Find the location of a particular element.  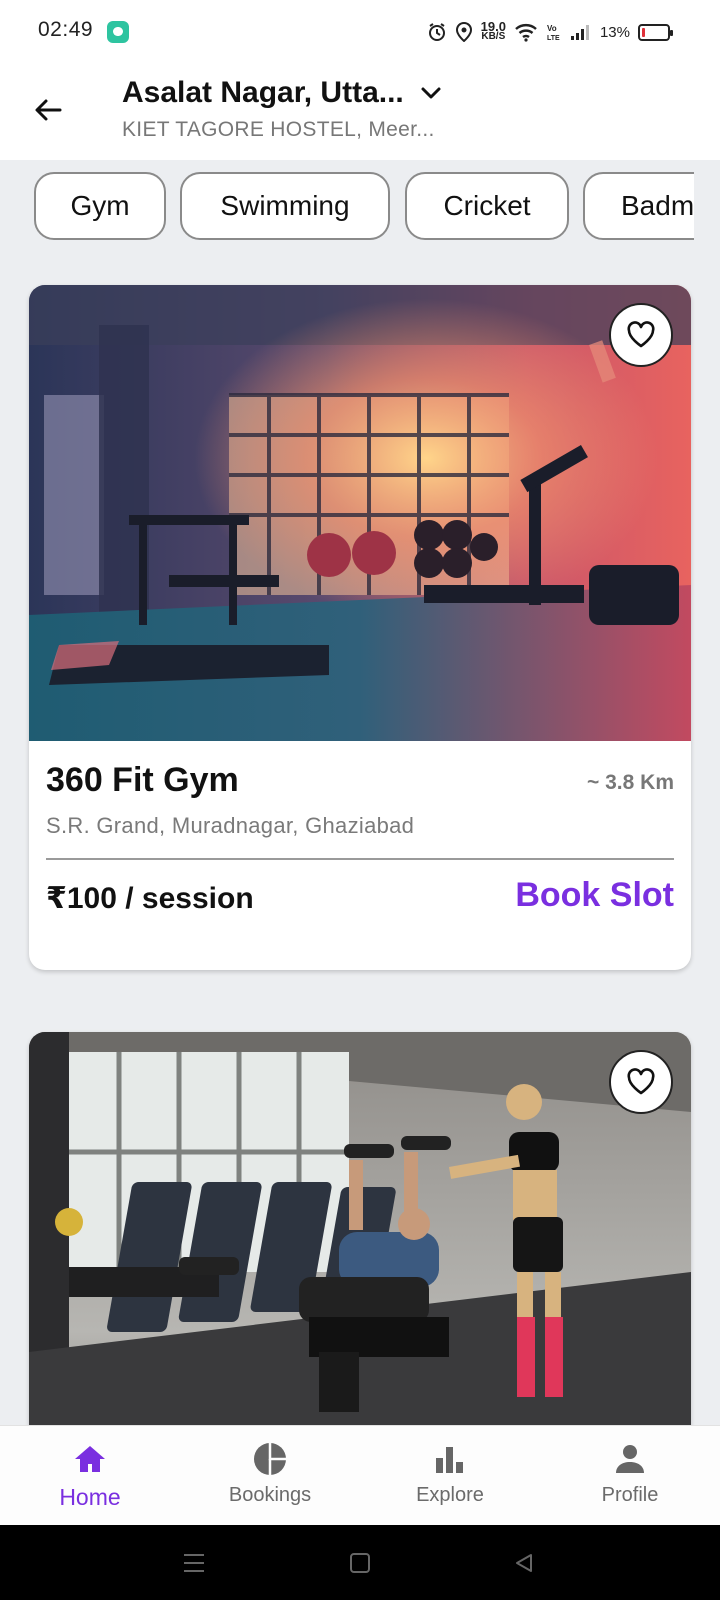

system-navigation-bar is located at coordinates (360, 1562).